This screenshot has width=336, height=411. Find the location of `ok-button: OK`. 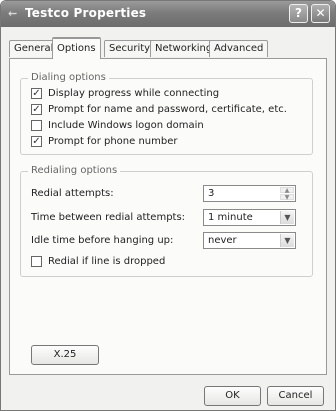

ok-button: OK is located at coordinates (232, 396).